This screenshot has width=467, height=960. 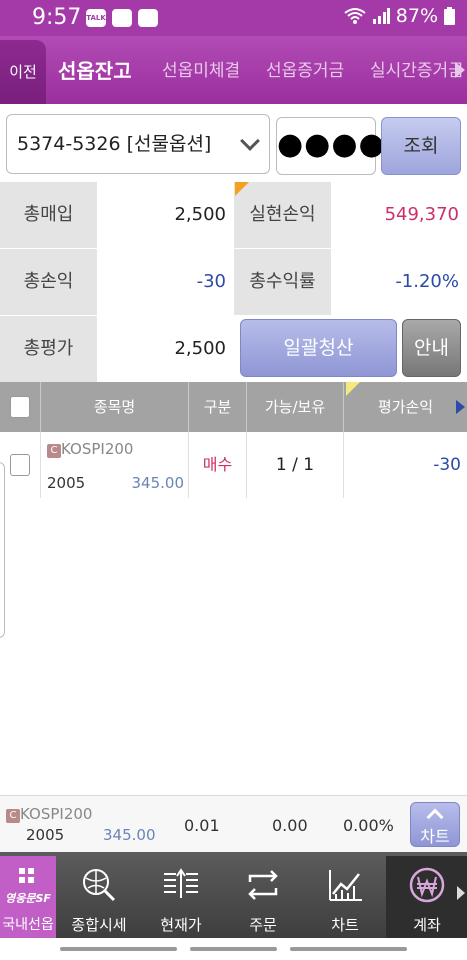 What do you see at coordinates (416, 16) in the screenshot?
I see `battery-percent: 87%` at bounding box center [416, 16].